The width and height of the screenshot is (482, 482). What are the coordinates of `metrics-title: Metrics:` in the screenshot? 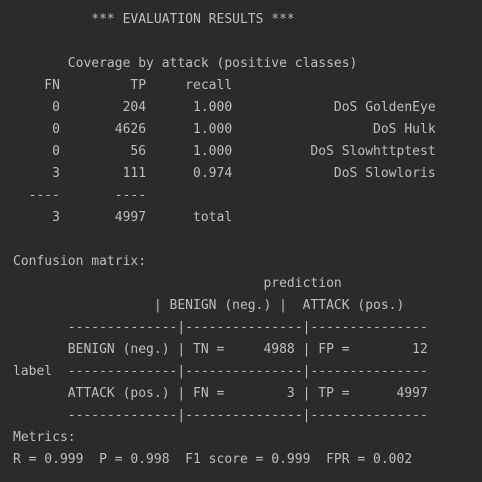 It's located at (44, 437).